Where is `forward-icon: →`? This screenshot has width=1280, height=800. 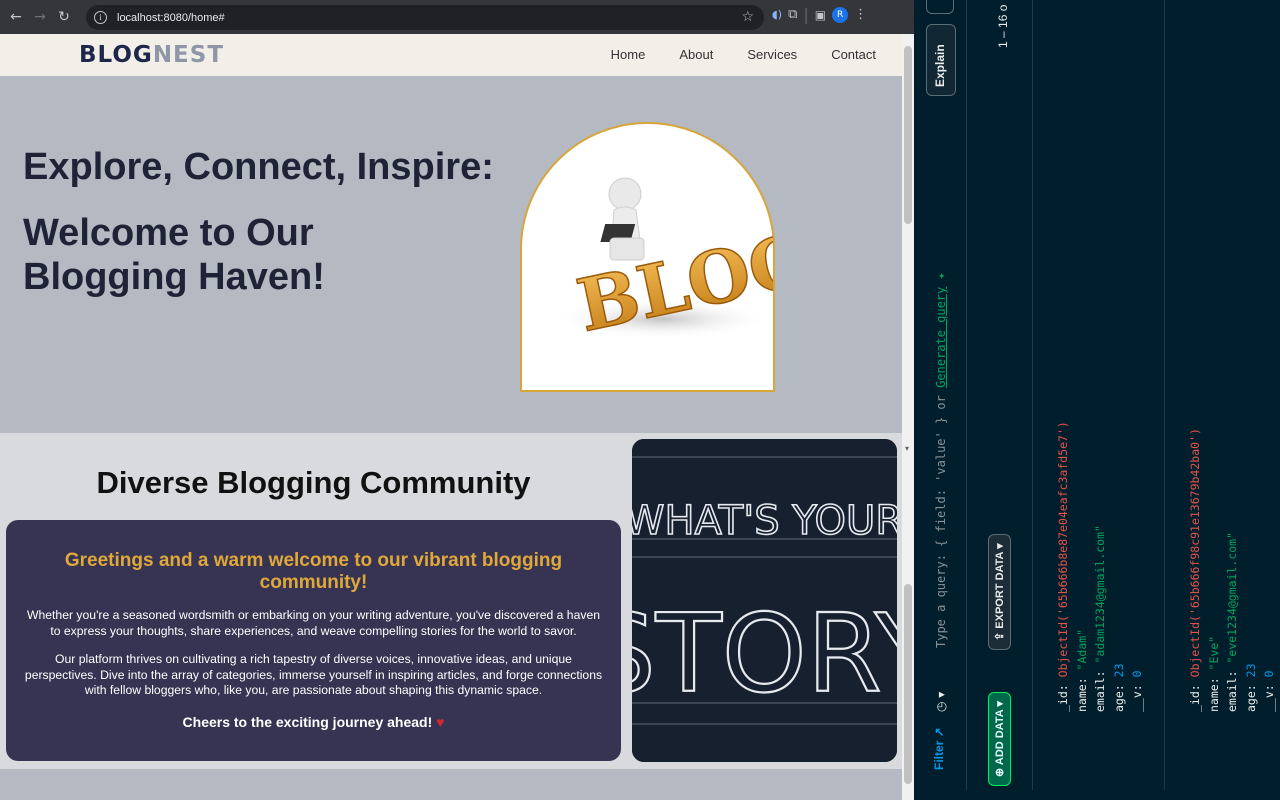 forward-icon: → is located at coordinates (40, 17).